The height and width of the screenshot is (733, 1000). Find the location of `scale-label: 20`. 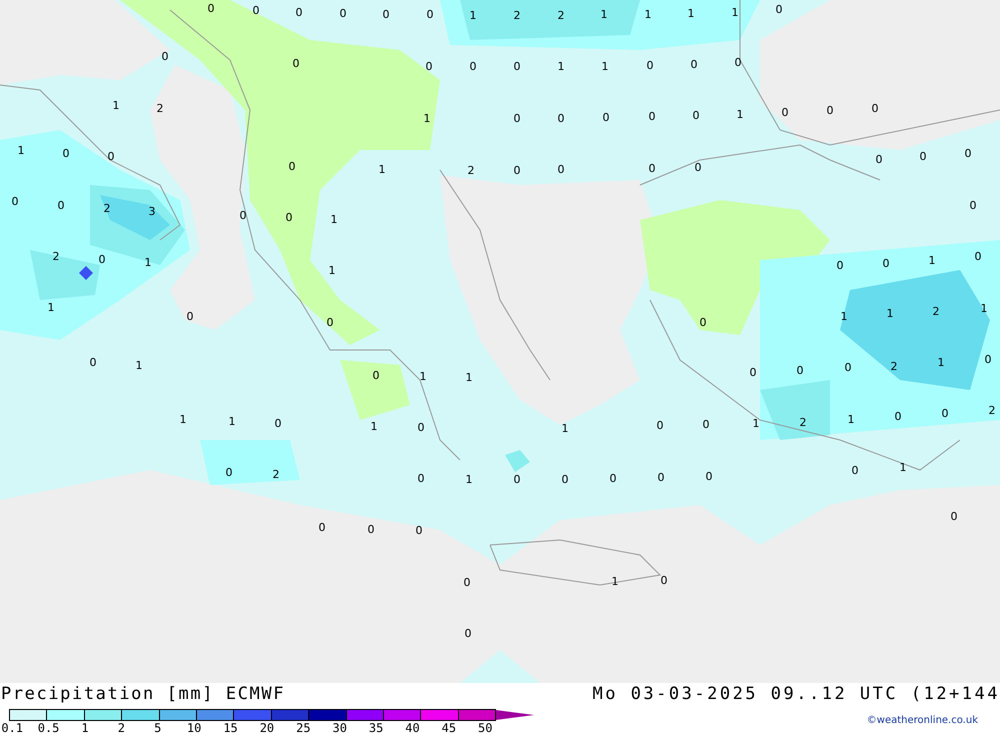

scale-label: 20 is located at coordinates (267, 727).